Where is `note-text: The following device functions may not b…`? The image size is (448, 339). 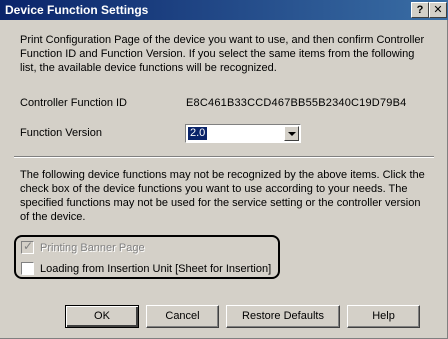 note-text: The following device functions may not b… is located at coordinates (222, 196).